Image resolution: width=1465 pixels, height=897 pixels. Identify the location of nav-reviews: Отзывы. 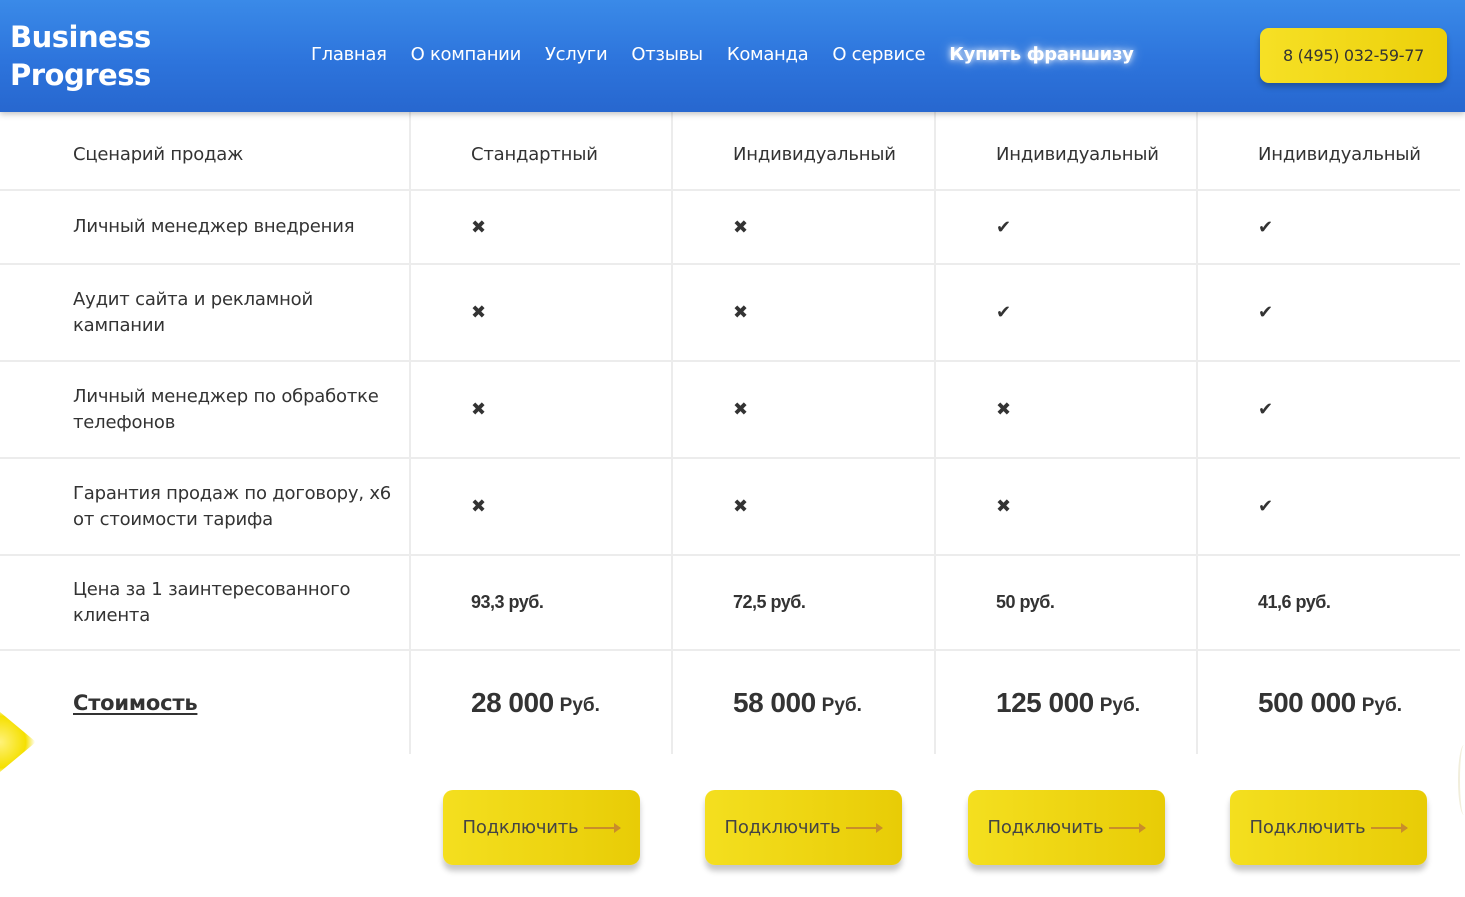
(667, 55).